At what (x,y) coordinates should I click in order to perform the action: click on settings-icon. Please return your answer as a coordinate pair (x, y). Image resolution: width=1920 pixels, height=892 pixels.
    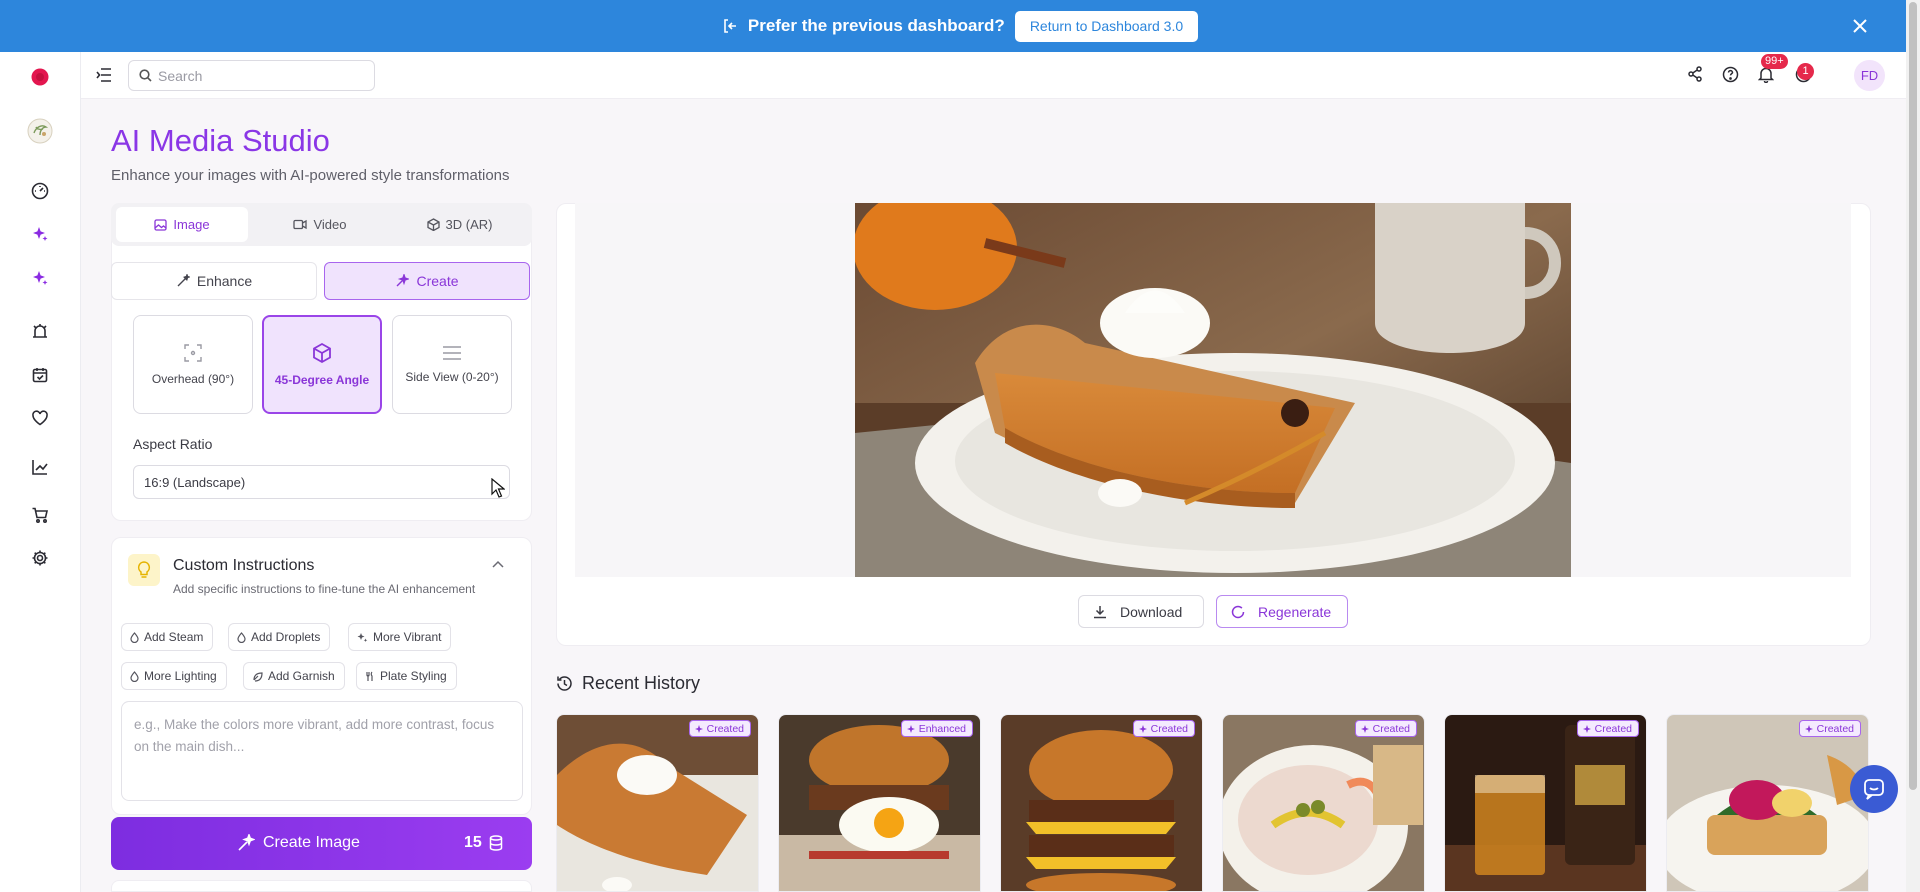
    Looking at the image, I should click on (40, 558).